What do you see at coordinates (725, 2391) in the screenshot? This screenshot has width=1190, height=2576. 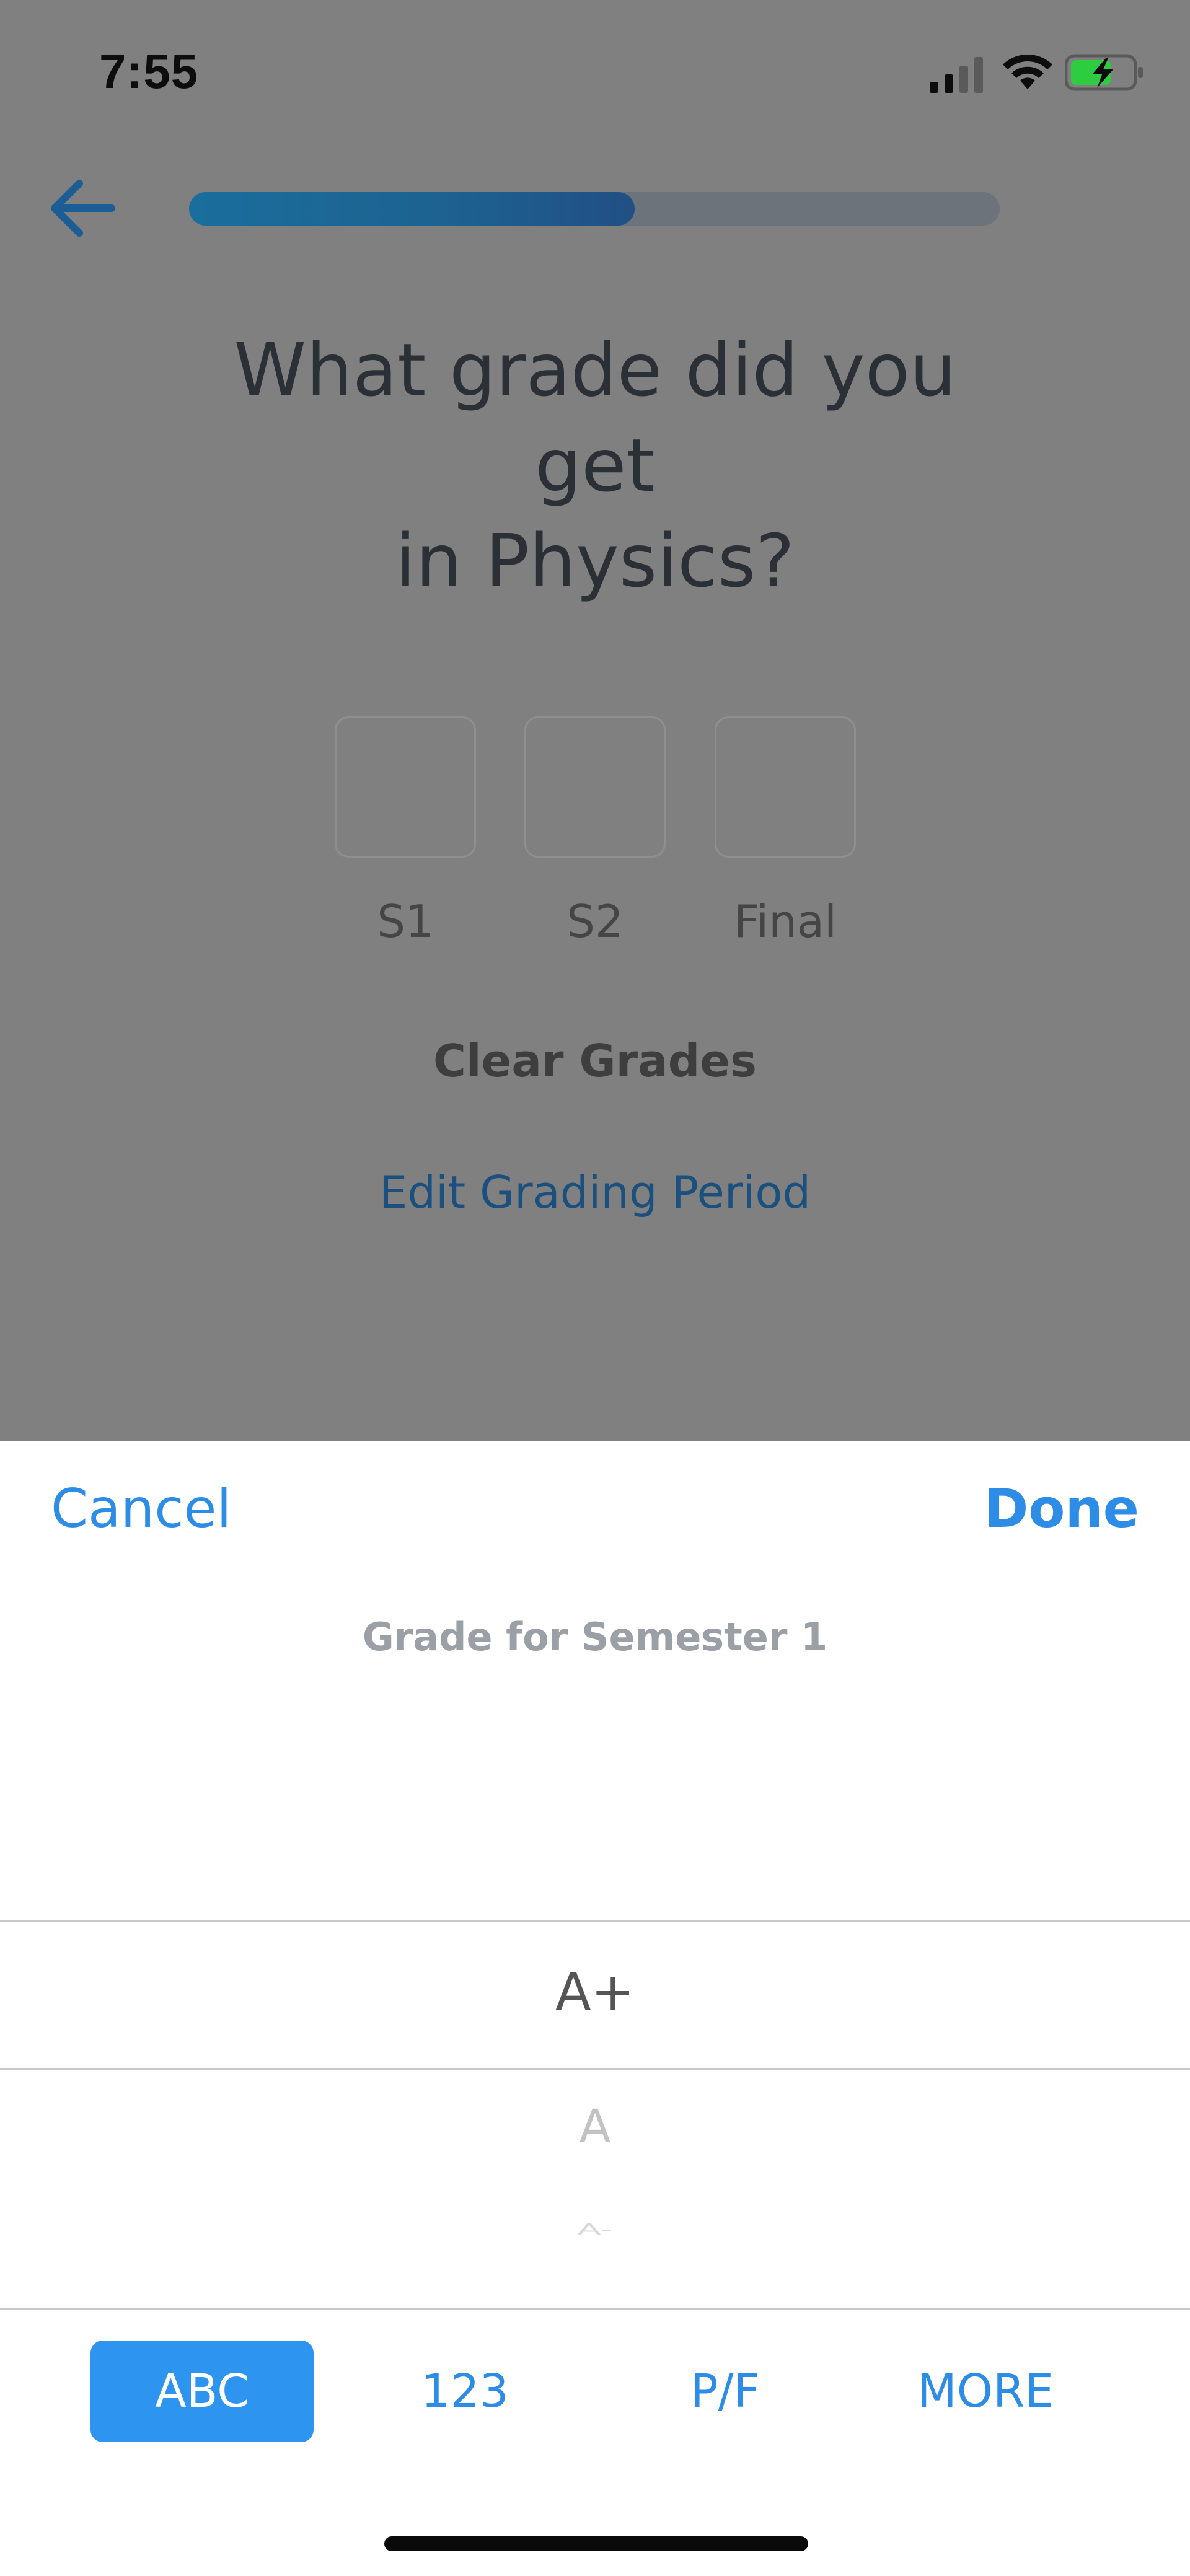 I see `tab-pass-fail: P/F` at bounding box center [725, 2391].